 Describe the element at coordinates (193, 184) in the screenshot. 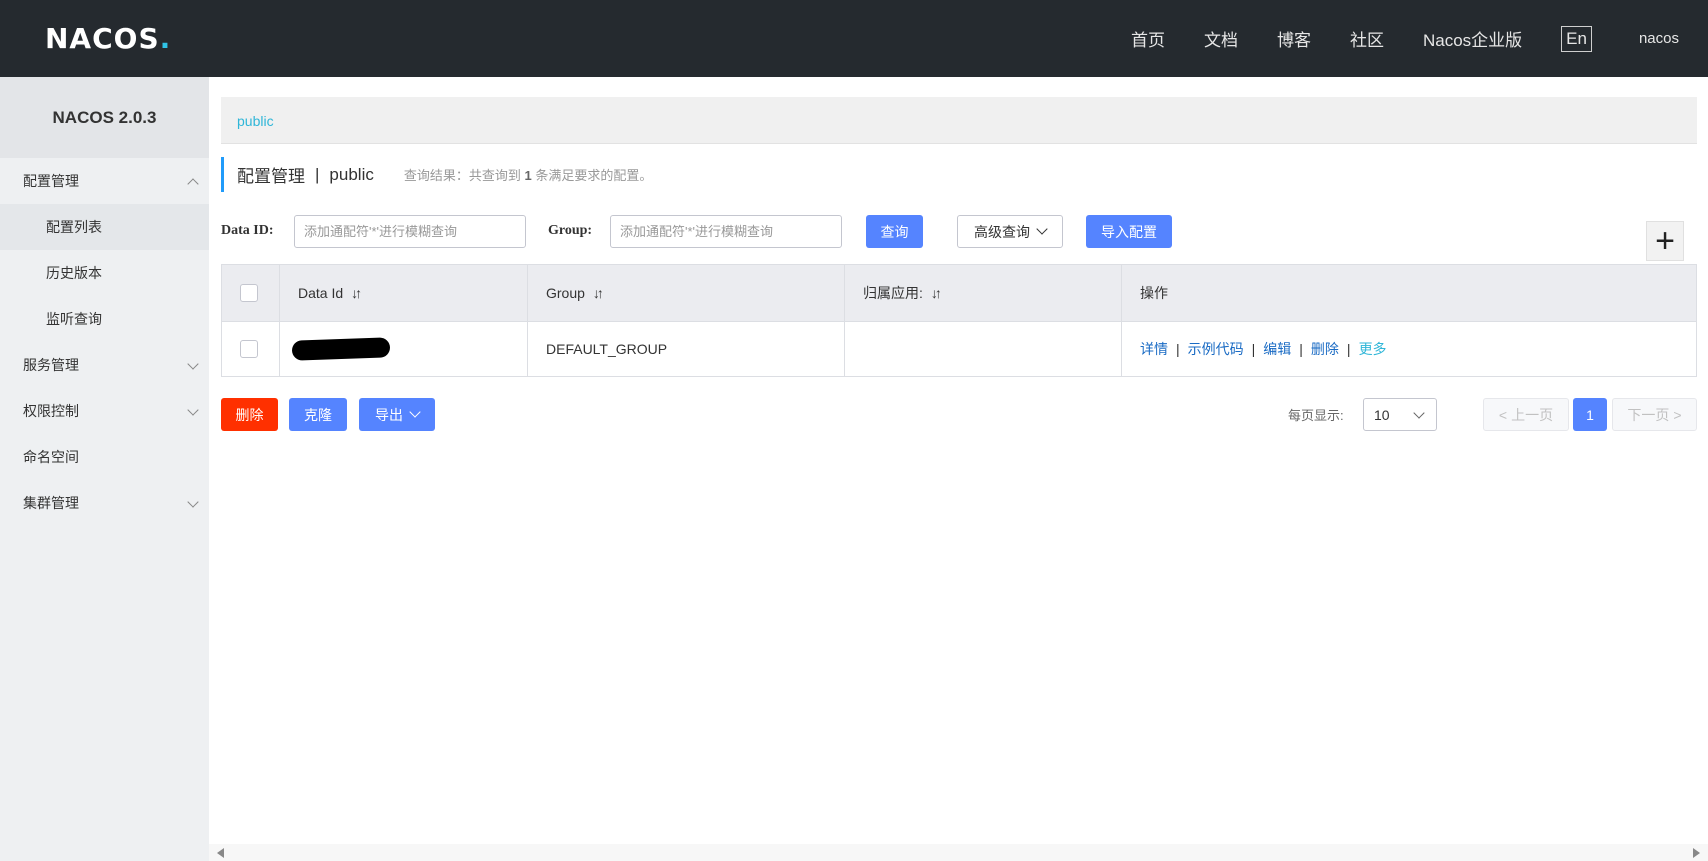

I see `chevron-up-icon` at that location.